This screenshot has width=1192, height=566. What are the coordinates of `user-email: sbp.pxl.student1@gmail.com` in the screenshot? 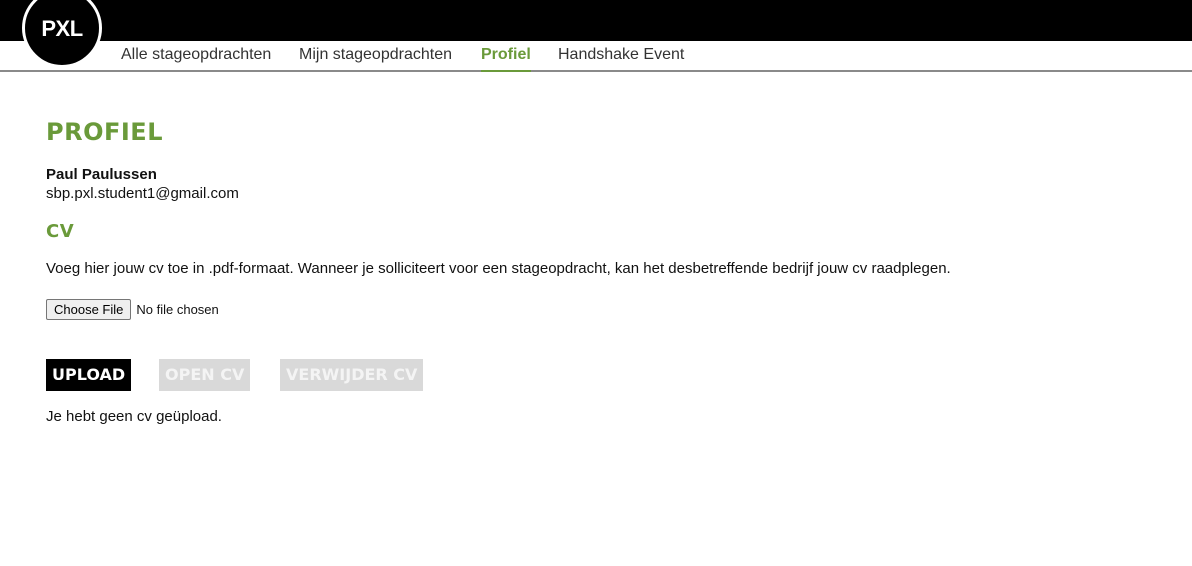 It's located at (142, 193).